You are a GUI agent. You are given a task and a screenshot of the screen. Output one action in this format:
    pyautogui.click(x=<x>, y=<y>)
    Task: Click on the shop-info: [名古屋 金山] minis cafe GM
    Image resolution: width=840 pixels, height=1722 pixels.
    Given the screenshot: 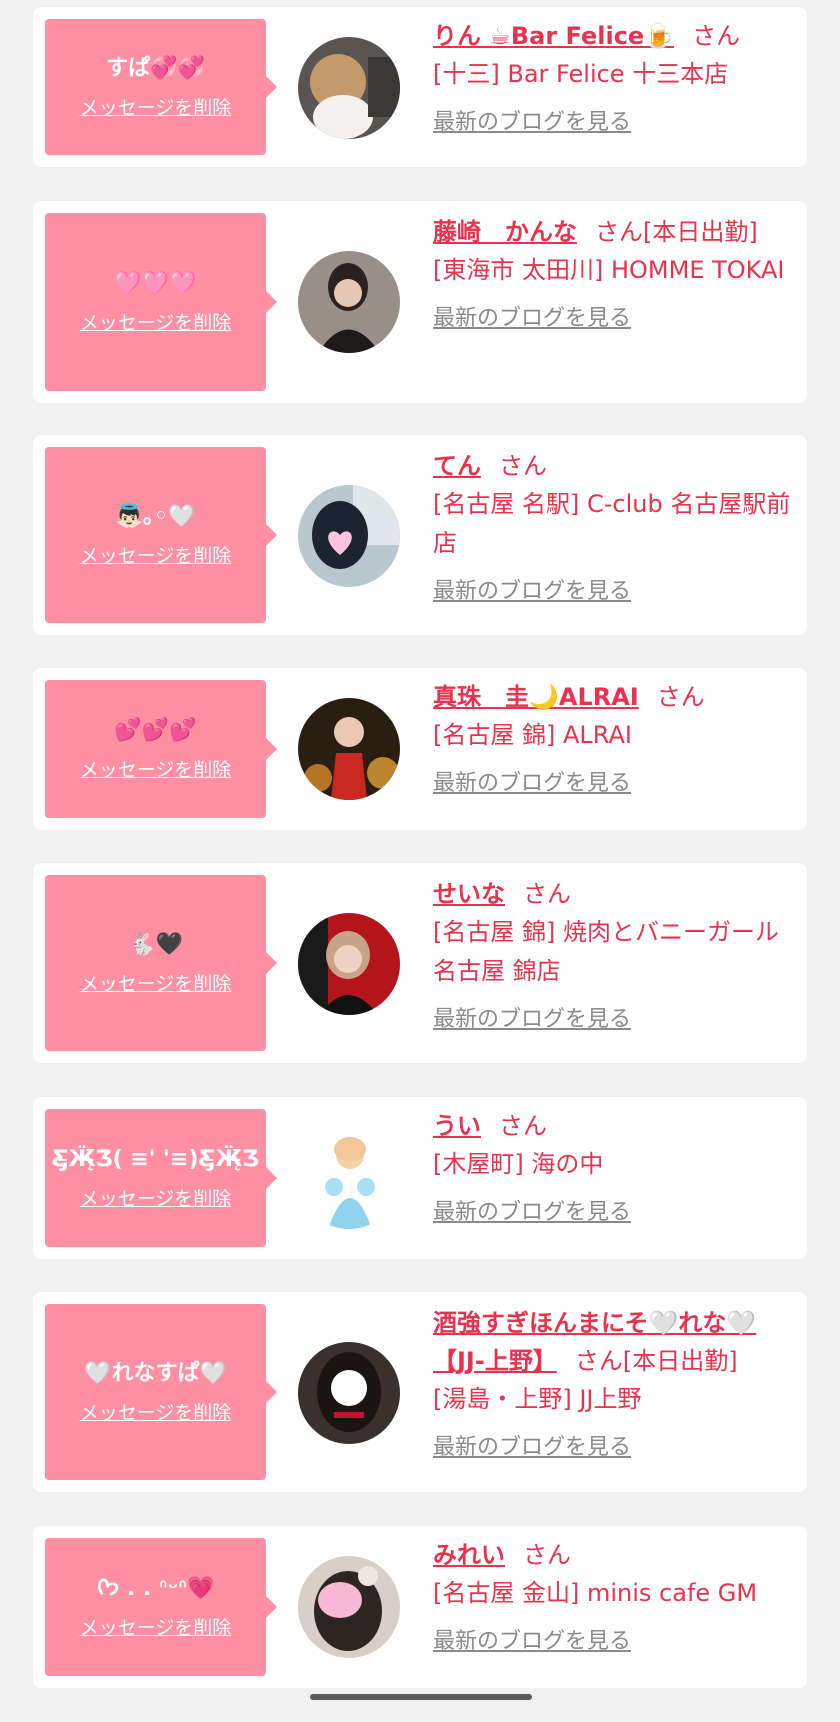 What is the action you would take?
    pyautogui.click(x=595, y=1593)
    